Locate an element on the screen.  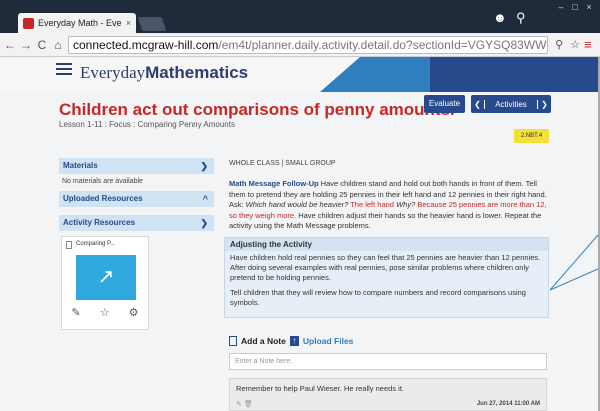
add-note-button: Add a Note is located at coordinates (263, 341).